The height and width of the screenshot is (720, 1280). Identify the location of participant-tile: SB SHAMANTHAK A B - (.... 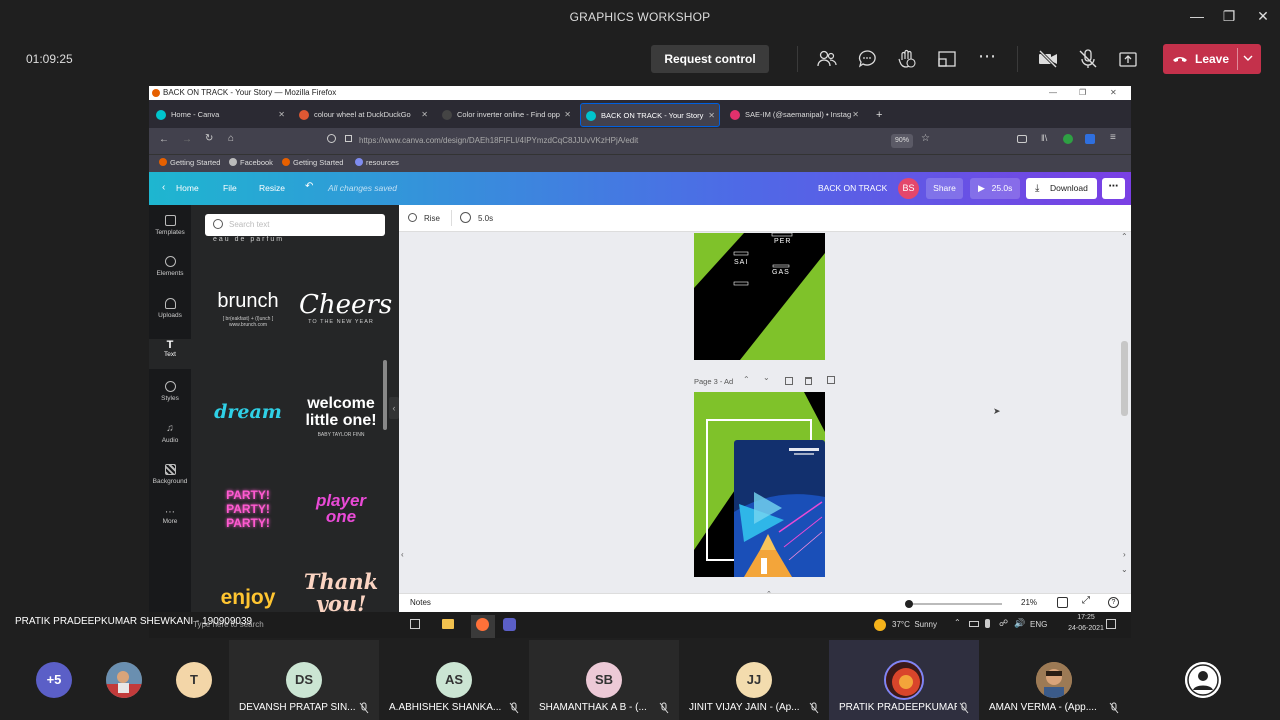
(604, 680).